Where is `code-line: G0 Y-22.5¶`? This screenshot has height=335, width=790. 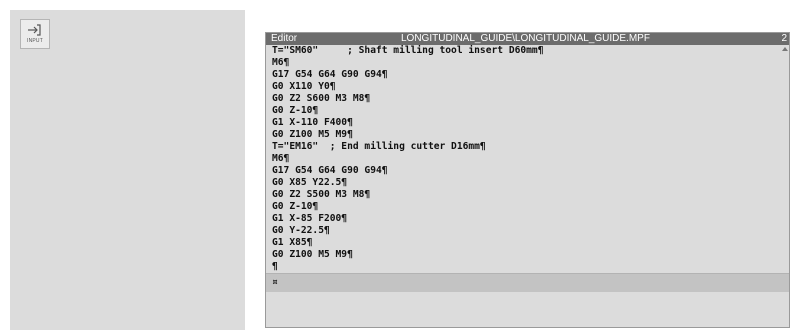 code-line: G0 Y-22.5¶ is located at coordinates (527, 231).